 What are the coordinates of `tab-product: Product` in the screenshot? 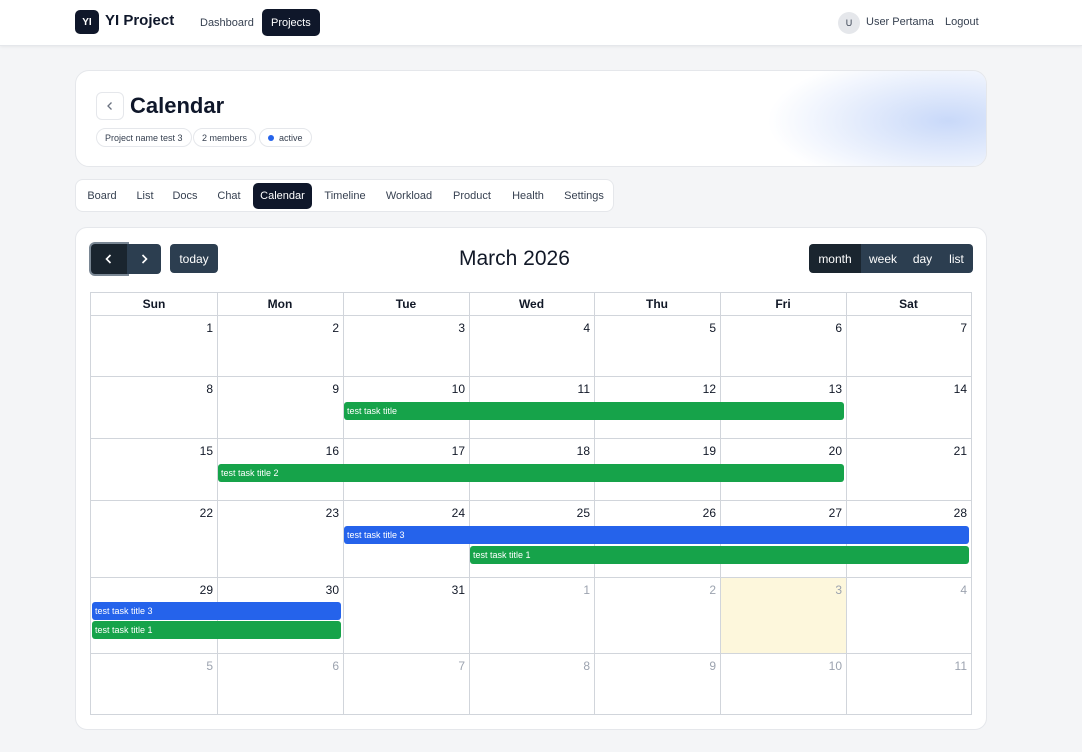 It's located at (472, 196).